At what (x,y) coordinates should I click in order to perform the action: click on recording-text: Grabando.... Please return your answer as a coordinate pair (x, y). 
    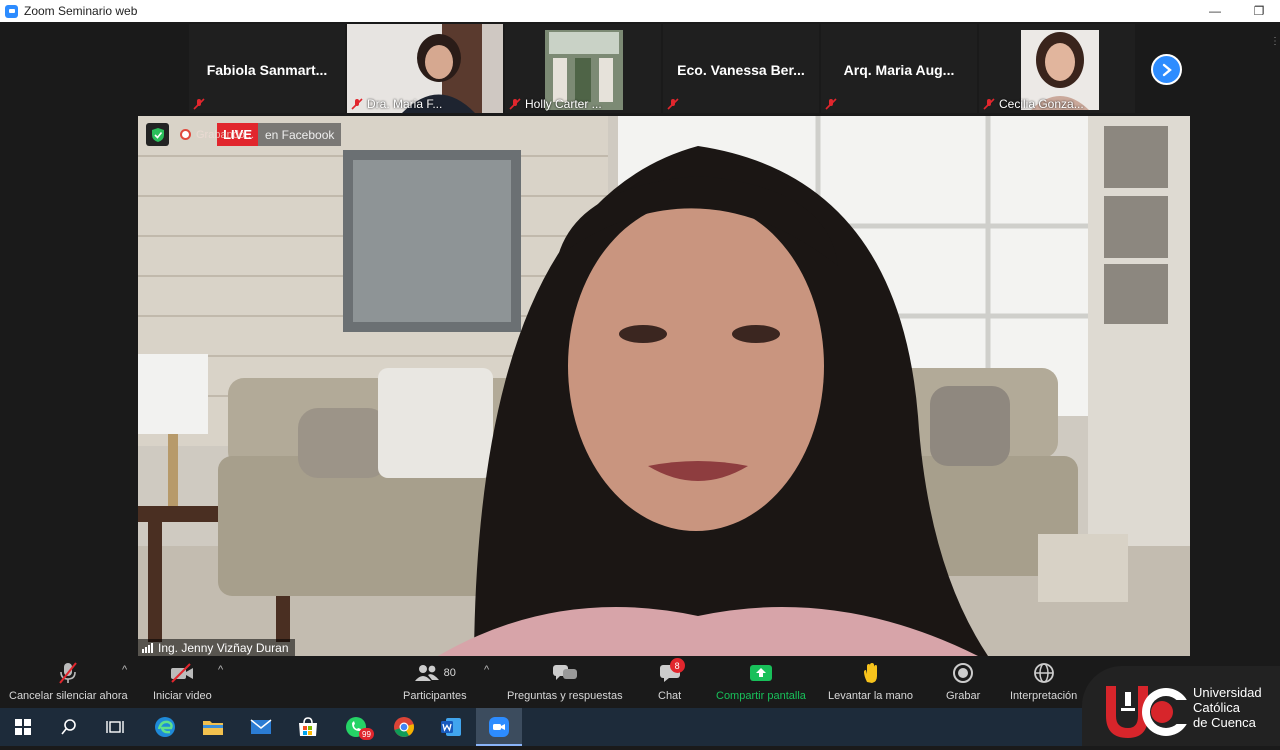
    Looking at the image, I should click on (225, 134).